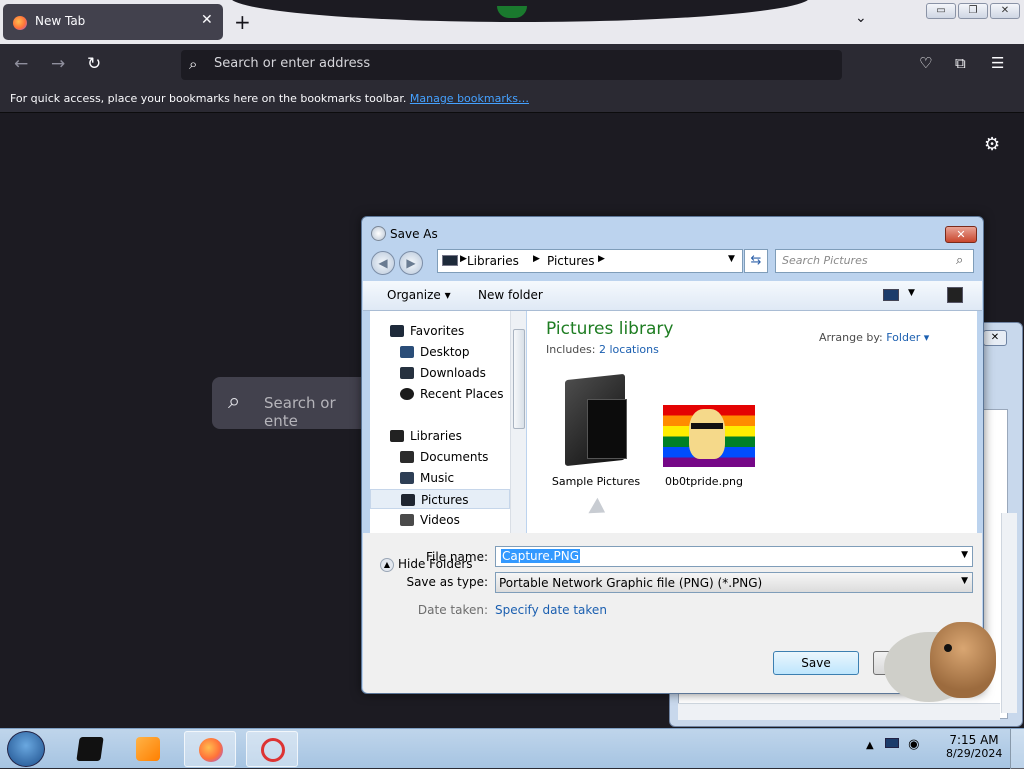  I want to click on show-hidden-icons-icon: ▲, so click(870, 745).